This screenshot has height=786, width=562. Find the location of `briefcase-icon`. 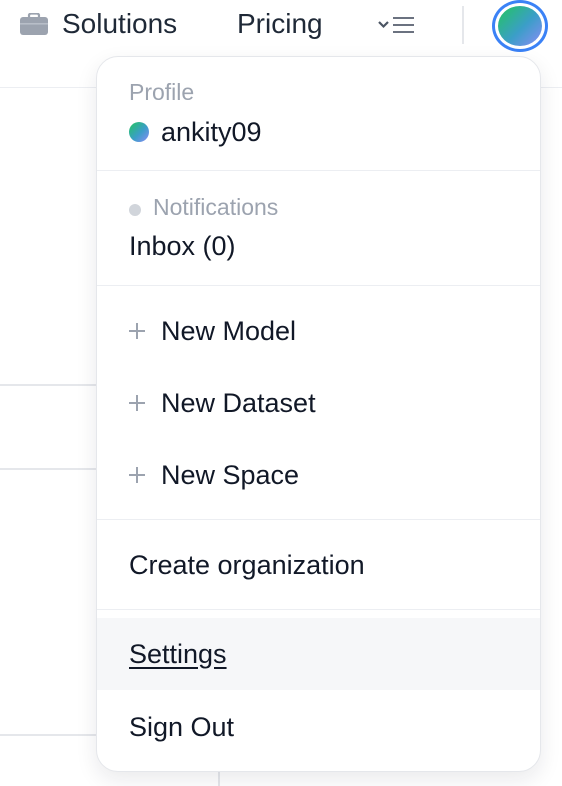

briefcase-icon is located at coordinates (34, 24).